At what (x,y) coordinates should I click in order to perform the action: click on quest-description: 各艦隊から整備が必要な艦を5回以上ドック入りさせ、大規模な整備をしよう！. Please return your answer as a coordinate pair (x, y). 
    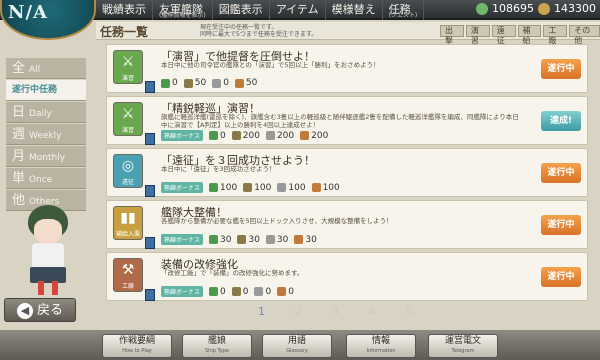
    Looking at the image, I should click on (277, 221).